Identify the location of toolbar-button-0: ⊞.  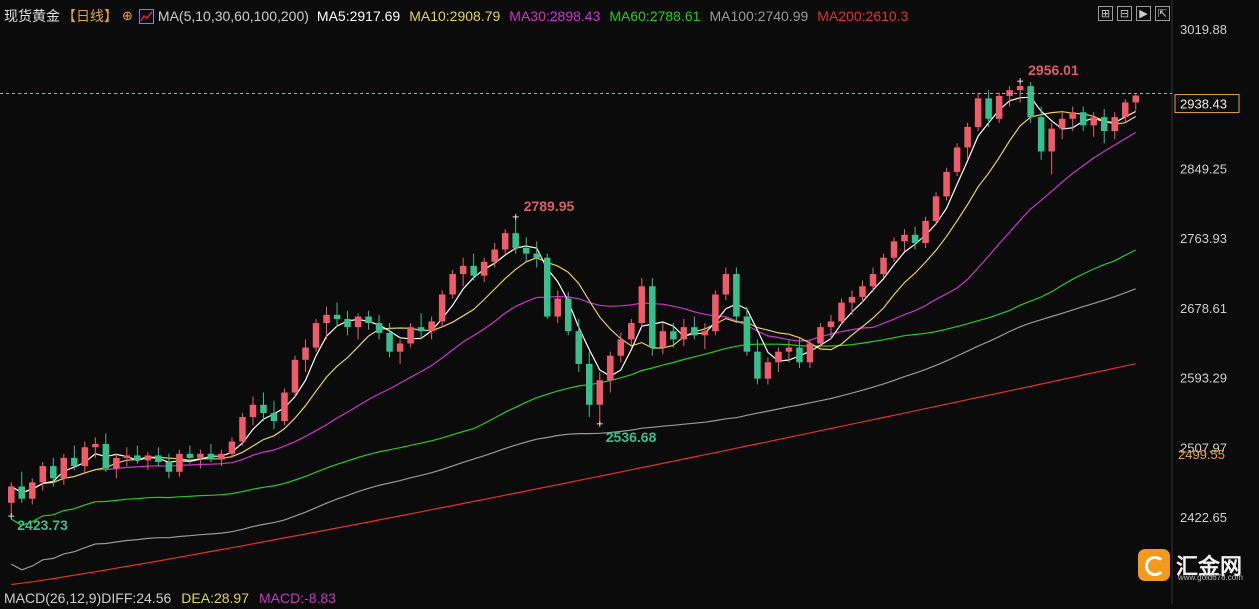
(1105, 13).